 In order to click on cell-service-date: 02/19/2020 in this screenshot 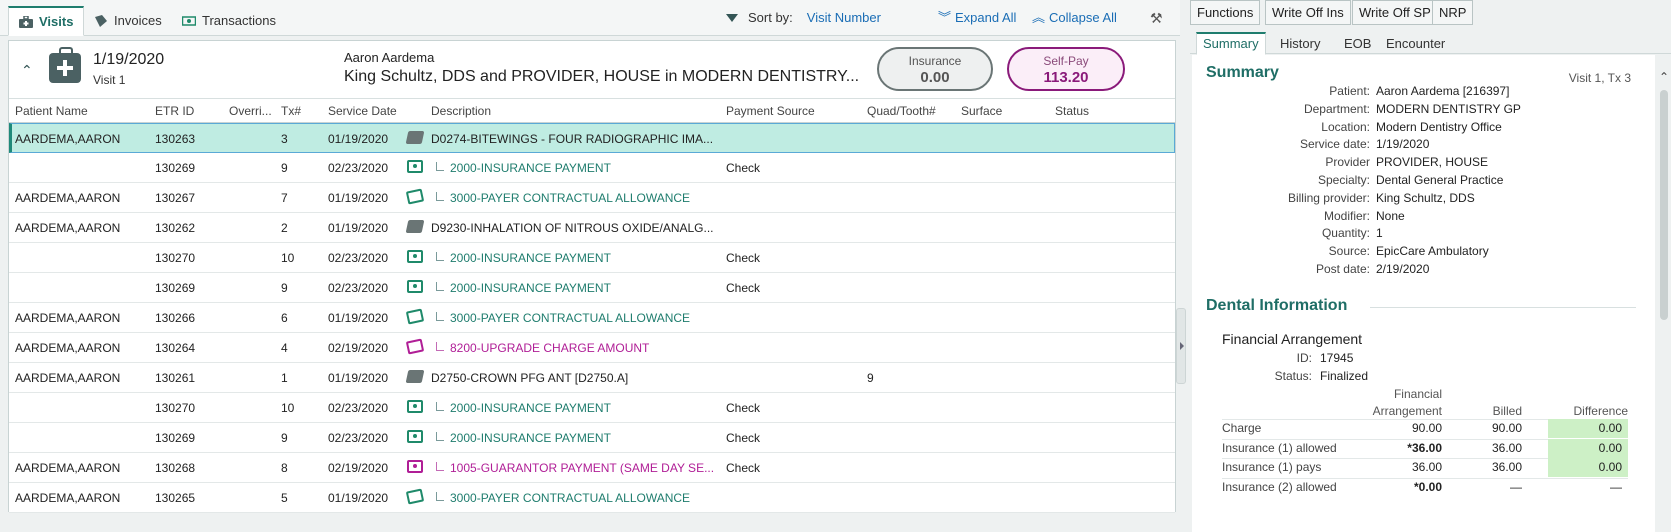, I will do `click(358, 348)`.